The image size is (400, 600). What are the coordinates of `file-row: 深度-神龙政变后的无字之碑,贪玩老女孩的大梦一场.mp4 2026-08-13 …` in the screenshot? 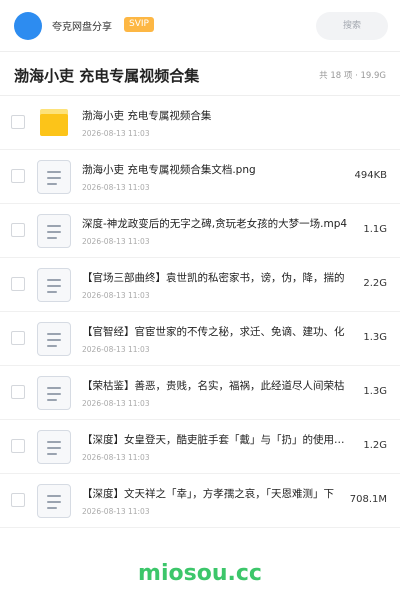 It's located at (200, 231).